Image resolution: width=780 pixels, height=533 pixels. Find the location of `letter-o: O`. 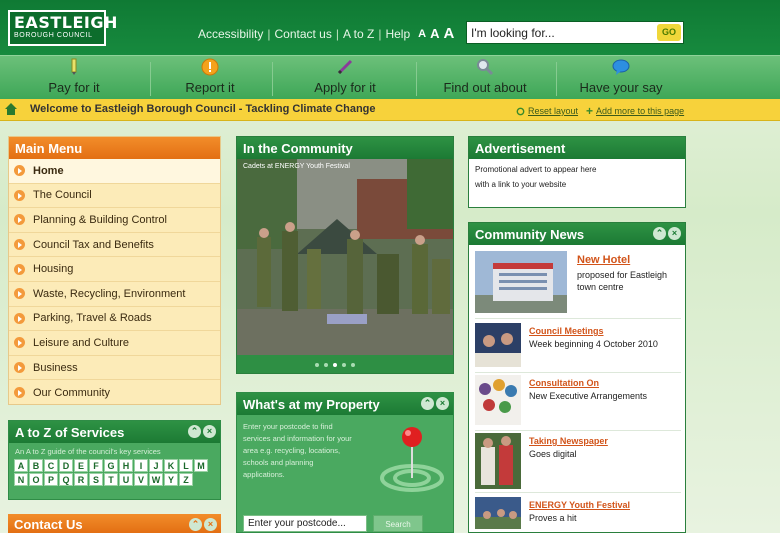

letter-o: O is located at coordinates (36, 479).